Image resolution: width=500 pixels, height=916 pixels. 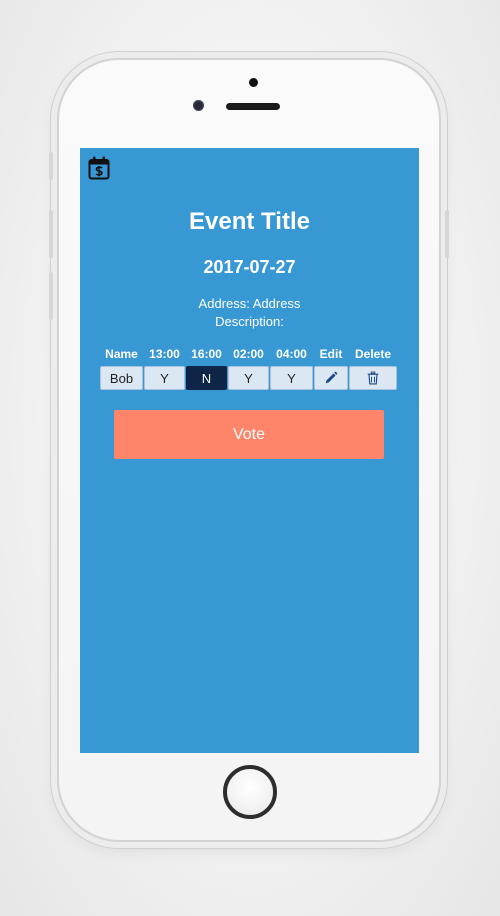 I want to click on vote-cell-no: N, so click(x=206, y=378).